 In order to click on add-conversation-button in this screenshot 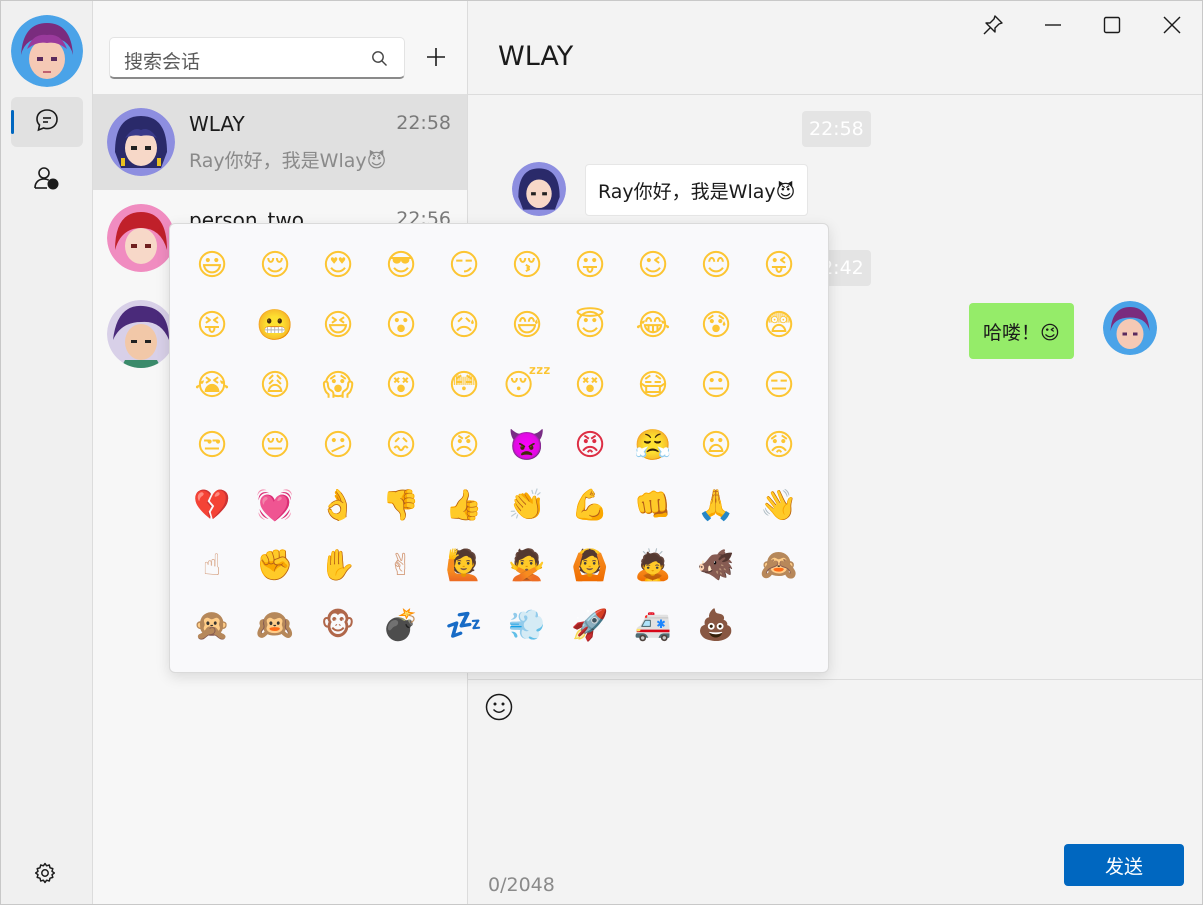, I will do `click(436, 59)`.